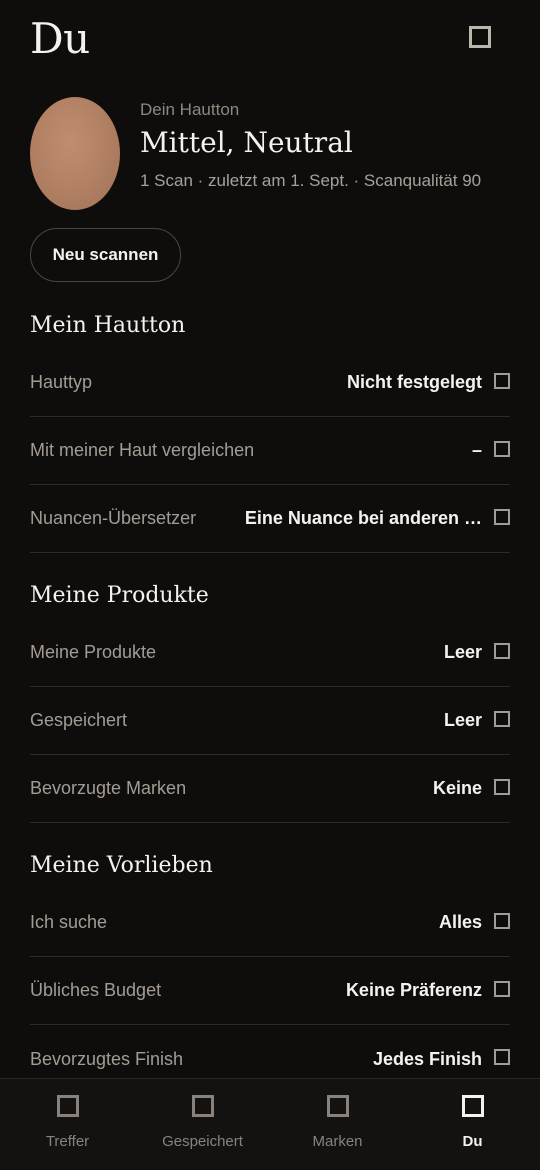  I want to click on row-label: Bevorzugtes Finish, so click(107, 1058).